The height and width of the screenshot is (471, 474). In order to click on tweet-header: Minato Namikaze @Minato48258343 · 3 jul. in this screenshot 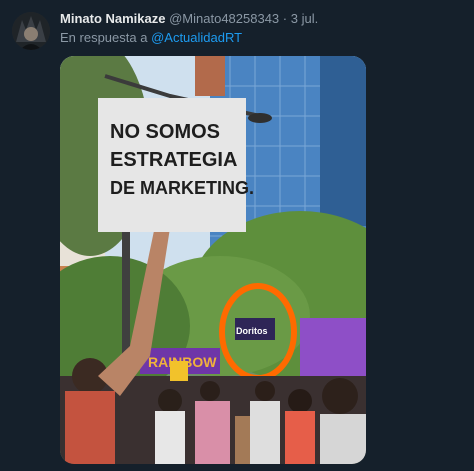, I will do `click(189, 18)`.